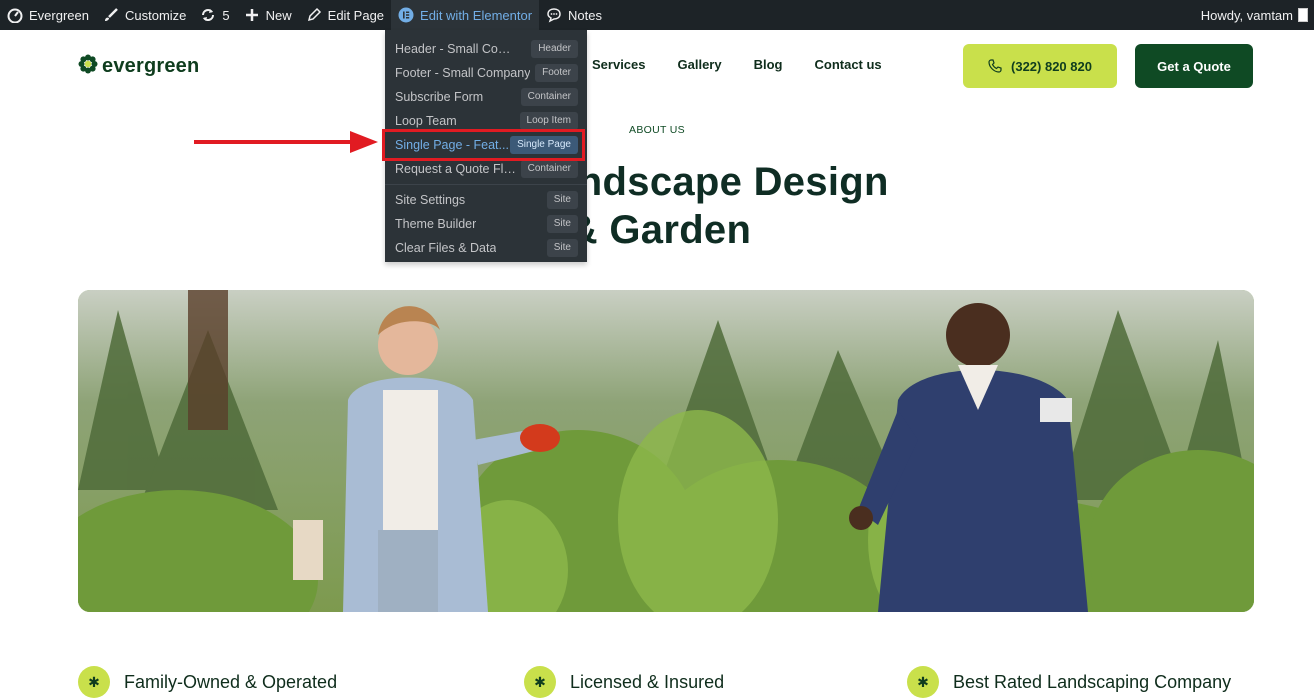 This screenshot has width=1314, height=700. What do you see at coordinates (486, 224) in the screenshot?
I see `menu-item-theme-builder: Theme Builder Site` at bounding box center [486, 224].